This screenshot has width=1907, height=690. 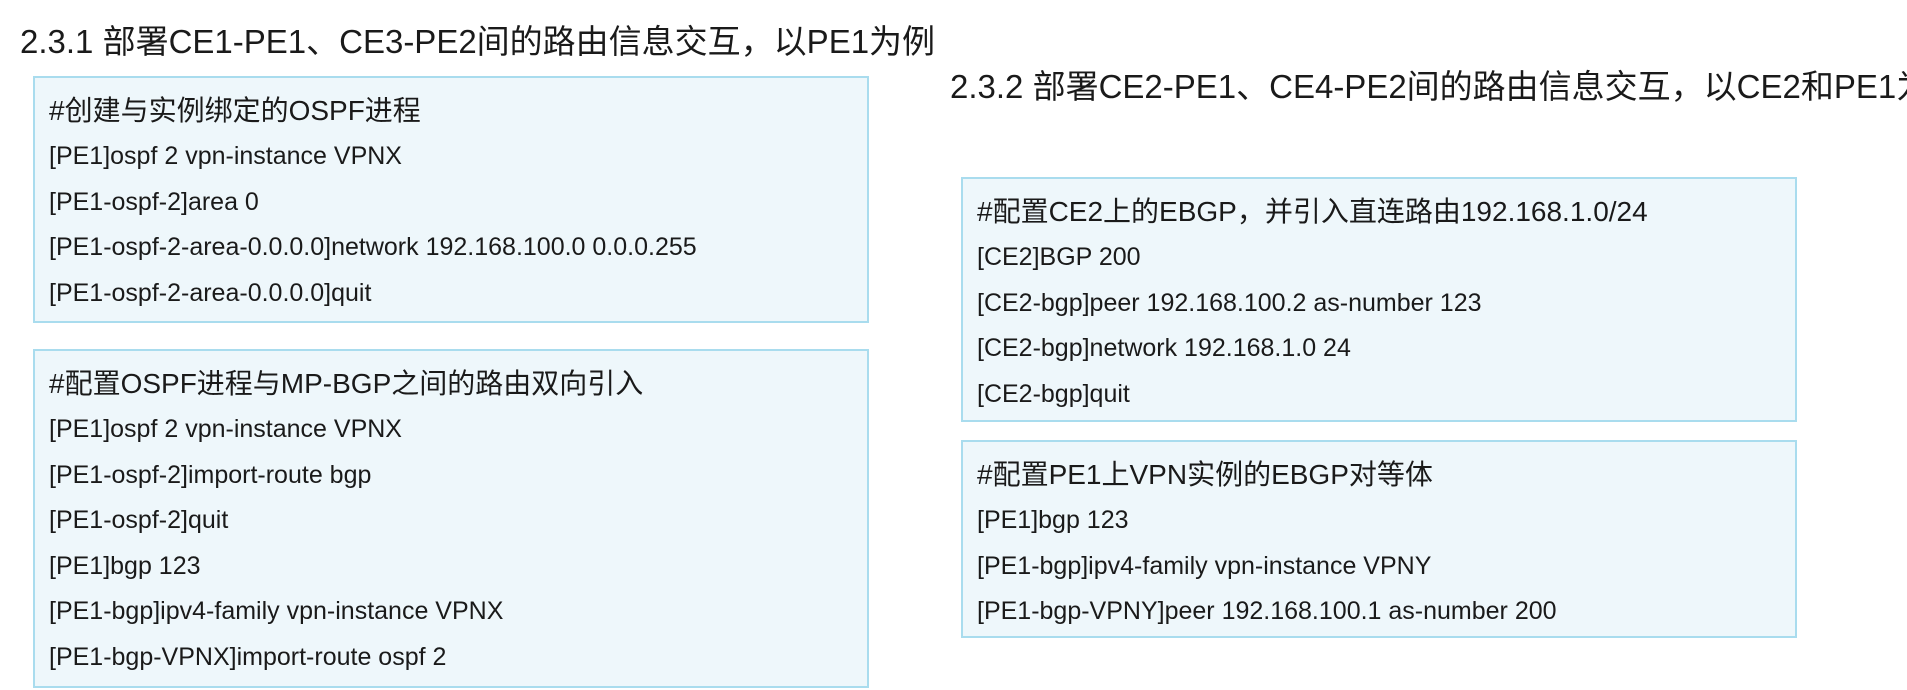 What do you see at coordinates (276, 611) in the screenshot?
I see `code-line: [PE1-bgp]ipv4-family vpn-instance VPNX` at bounding box center [276, 611].